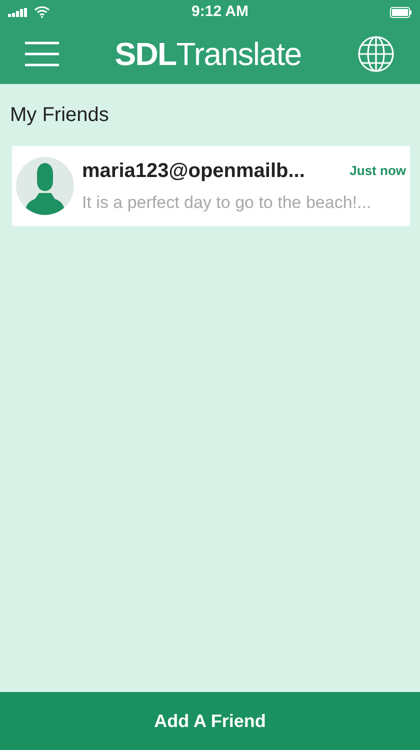 This screenshot has width=420, height=750. What do you see at coordinates (19, 12) in the screenshot?
I see `signal-icon` at bounding box center [19, 12].